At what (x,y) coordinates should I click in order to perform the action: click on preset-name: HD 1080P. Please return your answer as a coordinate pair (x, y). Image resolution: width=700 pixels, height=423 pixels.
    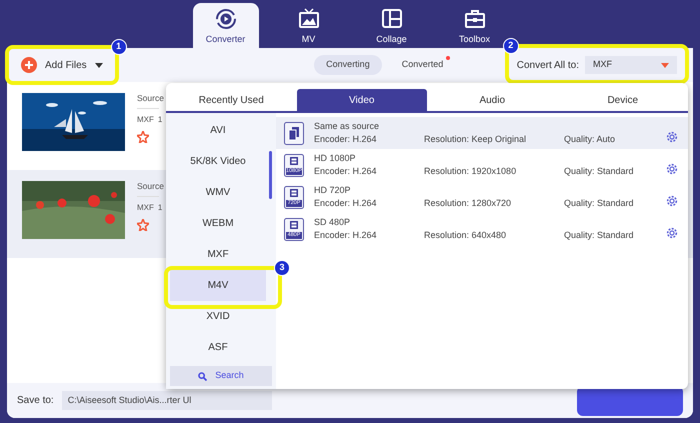
    Looking at the image, I should click on (335, 158).